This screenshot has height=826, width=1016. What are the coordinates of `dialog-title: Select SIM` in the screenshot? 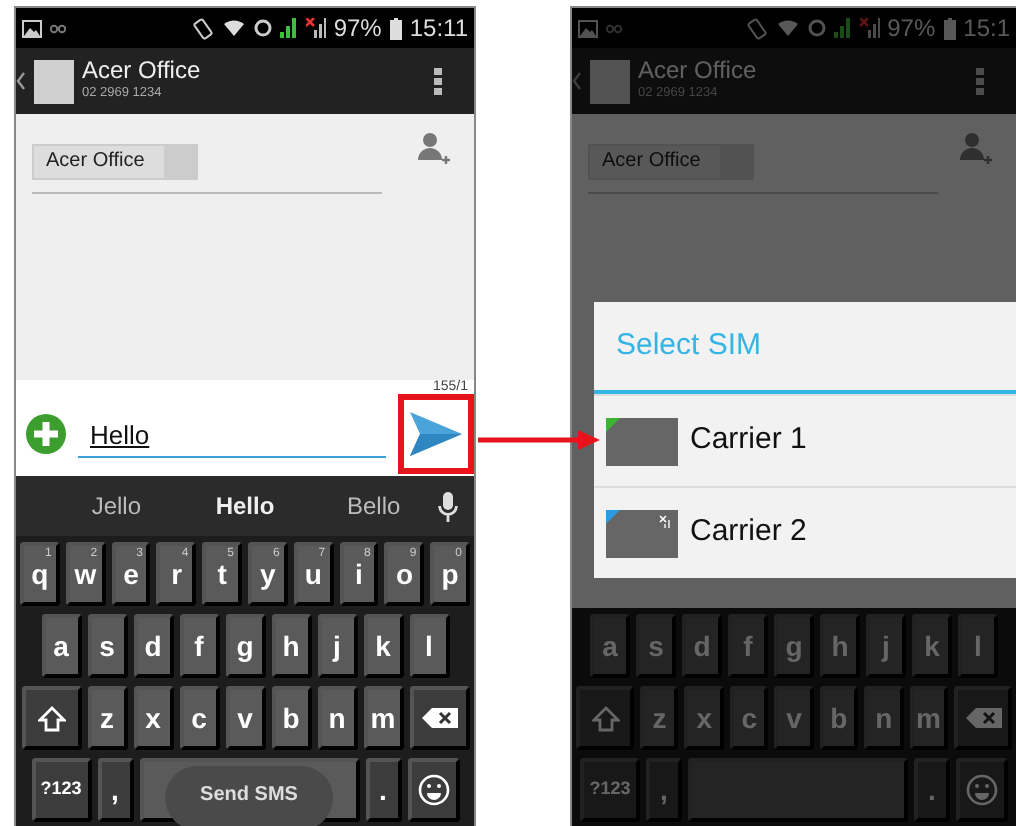 It's located at (805, 348).